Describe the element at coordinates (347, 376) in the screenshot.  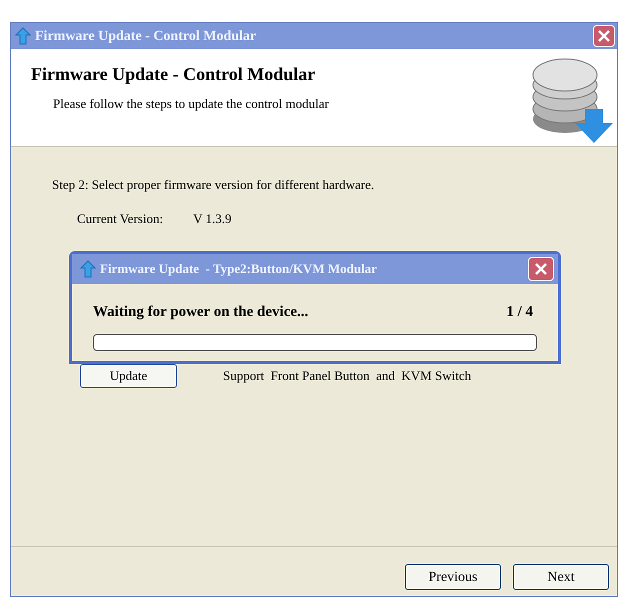
I see `update-description: Support Front Panel Button and KVM Switch` at that location.